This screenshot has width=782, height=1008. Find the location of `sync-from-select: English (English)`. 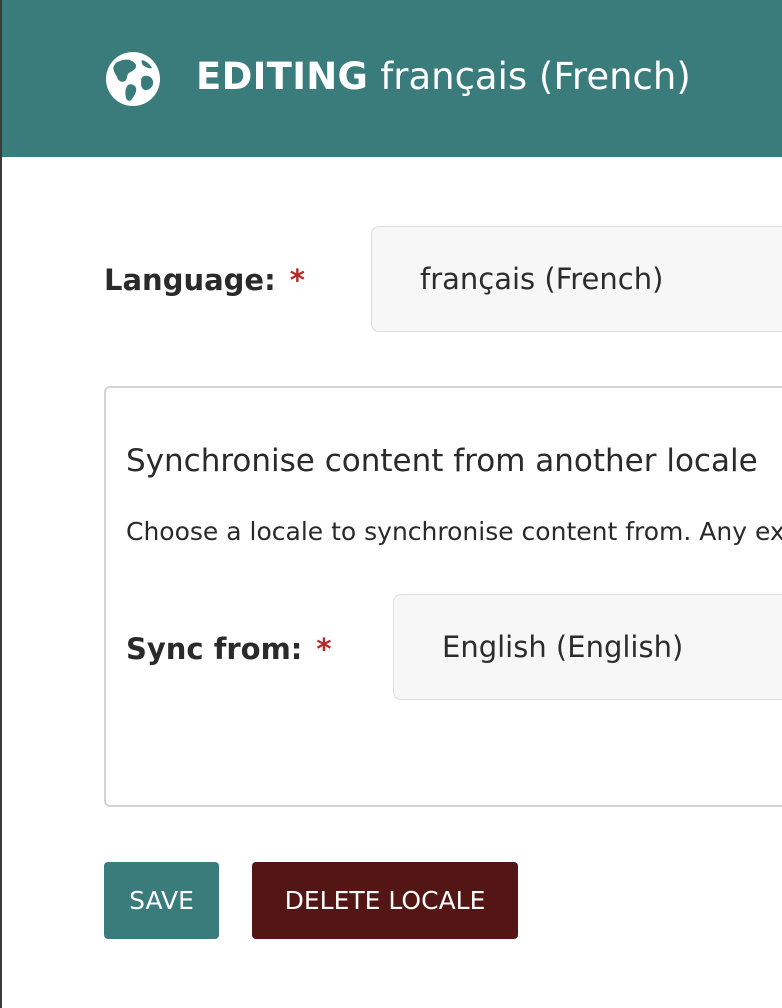

sync-from-select: English (English) is located at coordinates (587, 647).